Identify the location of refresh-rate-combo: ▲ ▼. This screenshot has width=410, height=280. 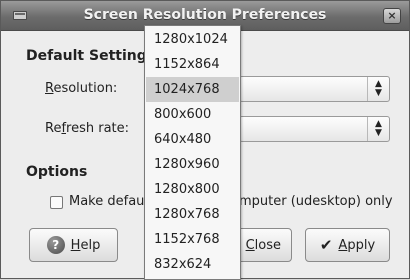
(314, 129).